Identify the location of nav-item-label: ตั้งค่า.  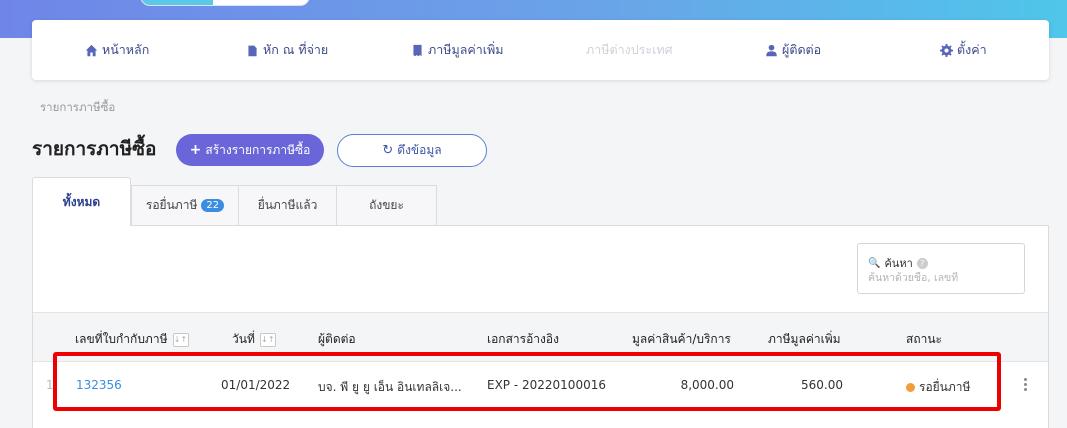
(972, 49).